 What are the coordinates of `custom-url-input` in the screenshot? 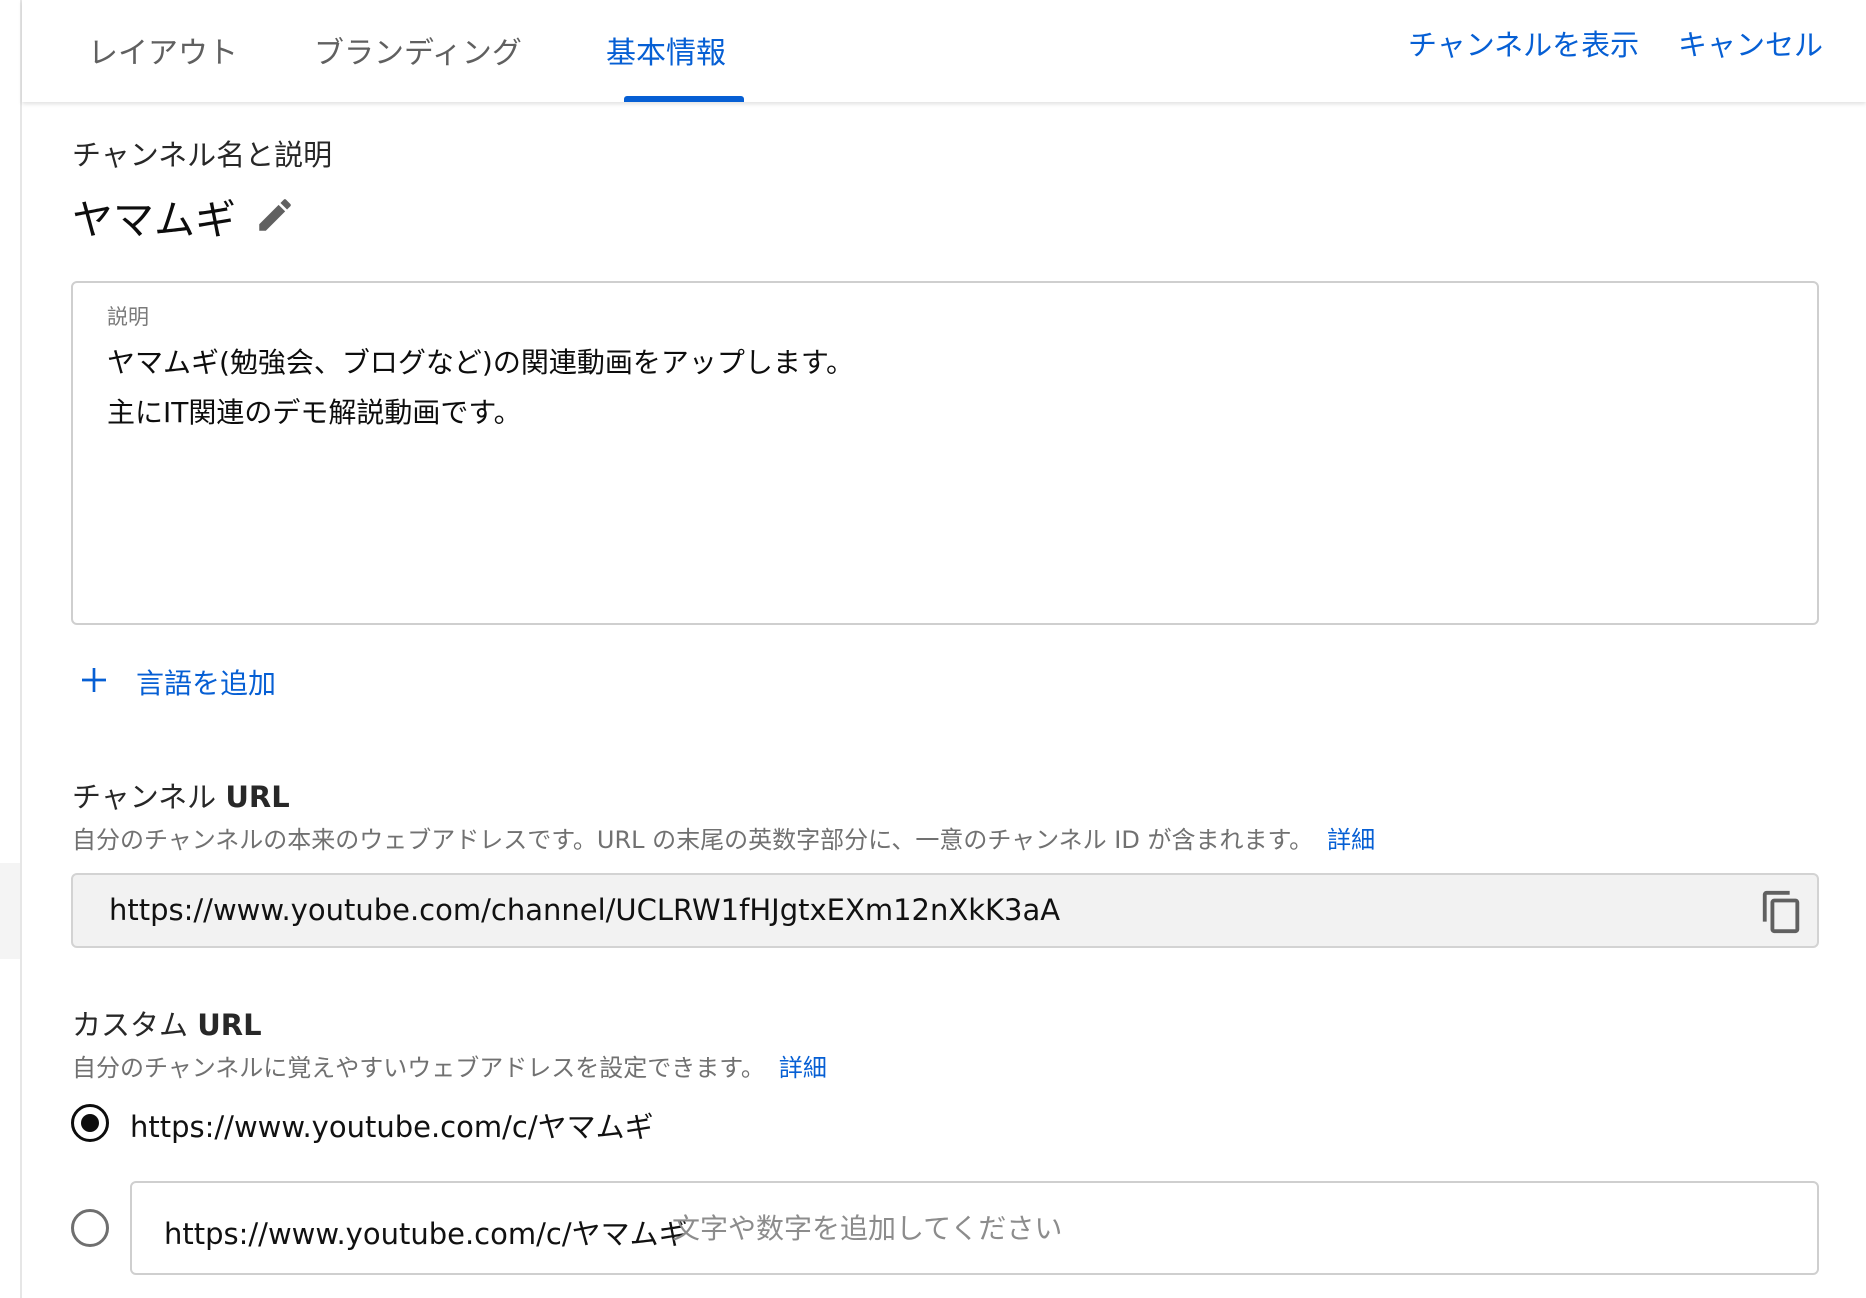 It's located at (1222, 1228).